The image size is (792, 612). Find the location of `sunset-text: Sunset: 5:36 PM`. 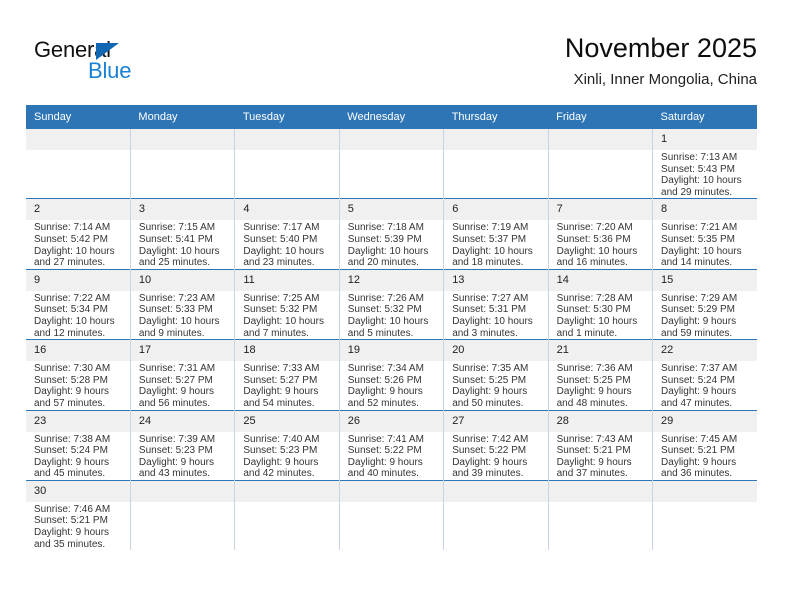

sunset-text: Sunset: 5:36 PM is located at coordinates (593, 239).